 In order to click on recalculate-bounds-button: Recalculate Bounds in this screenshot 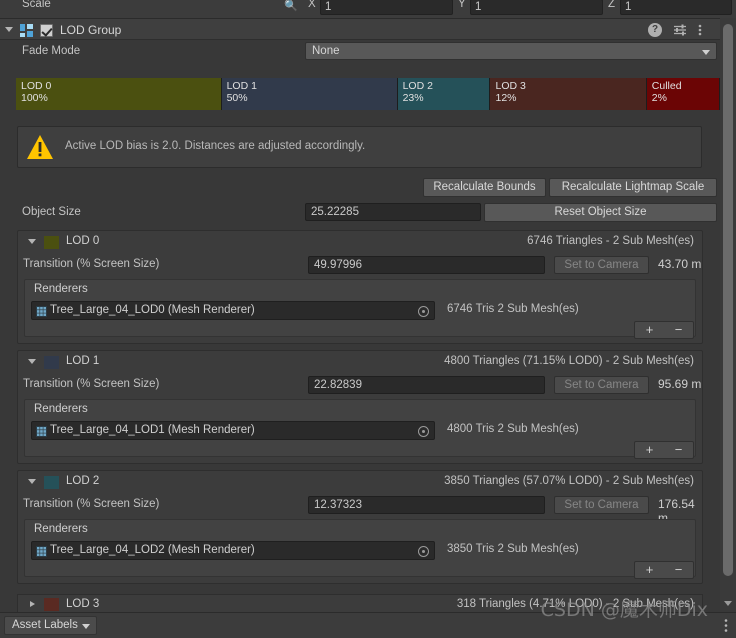, I will do `click(484, 187)`.